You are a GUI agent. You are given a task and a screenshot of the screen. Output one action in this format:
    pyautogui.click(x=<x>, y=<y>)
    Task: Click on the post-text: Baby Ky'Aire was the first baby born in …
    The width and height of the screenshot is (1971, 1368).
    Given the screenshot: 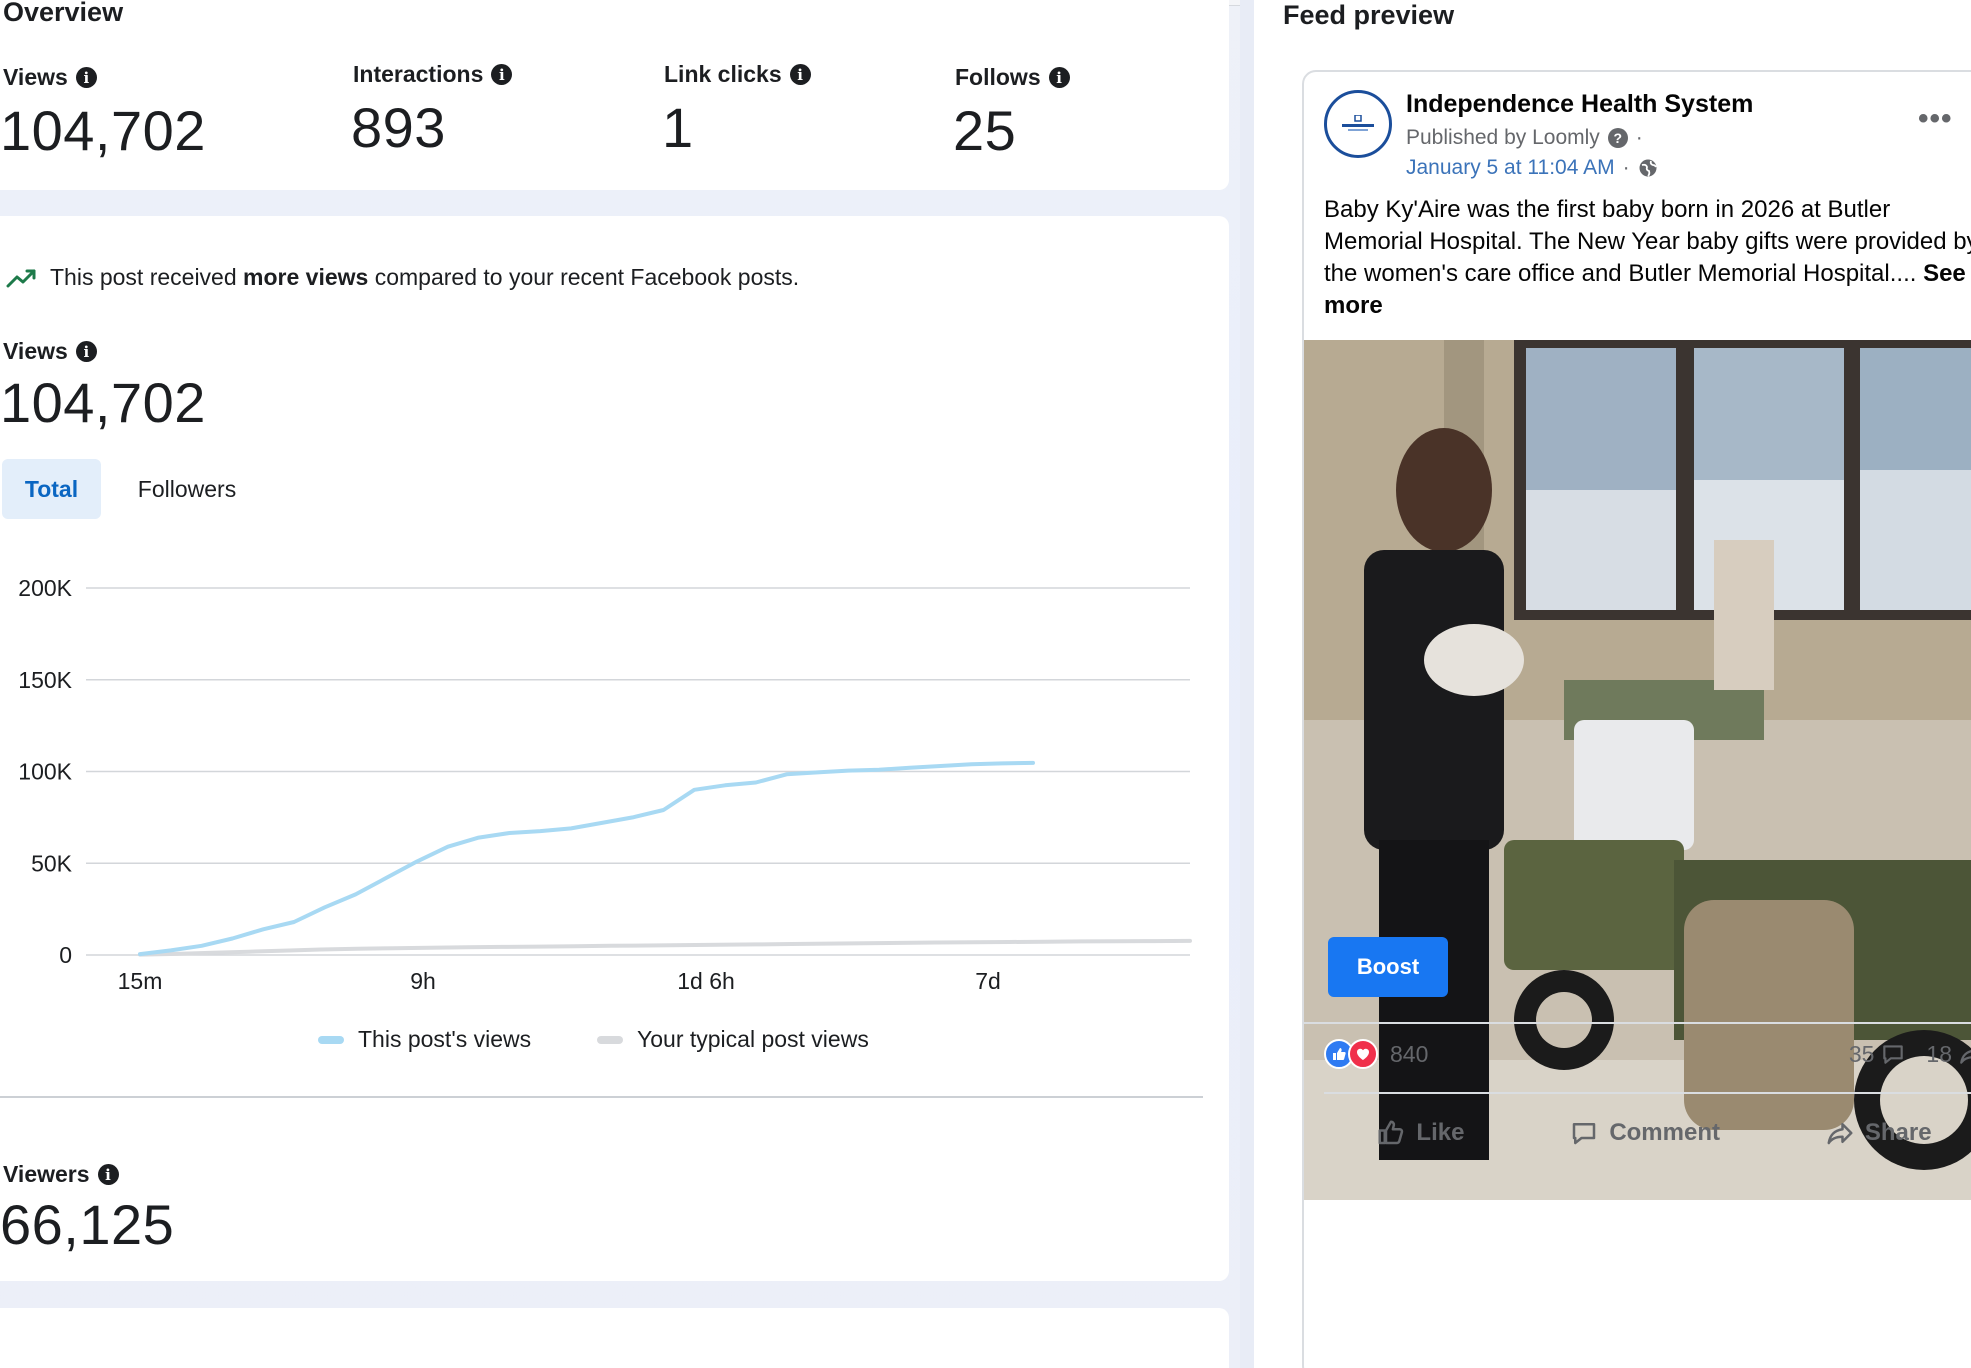 What is the action you would take?
    pyautogui.click(x=1647, y=258)
    